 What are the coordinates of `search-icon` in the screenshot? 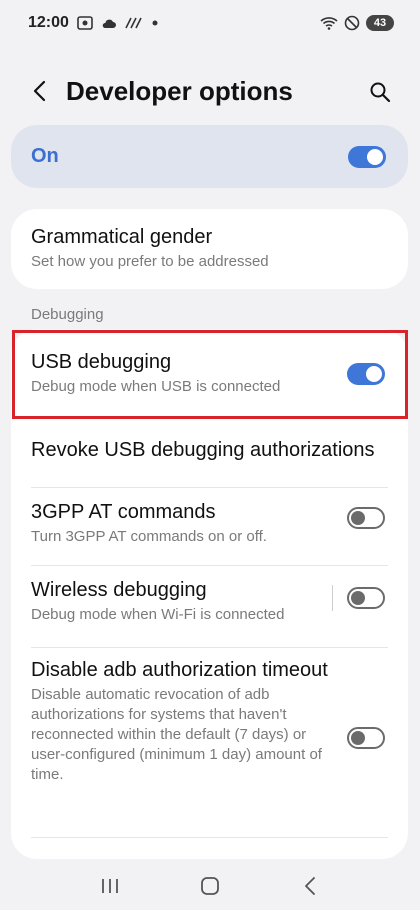 It's located at (380, 92).